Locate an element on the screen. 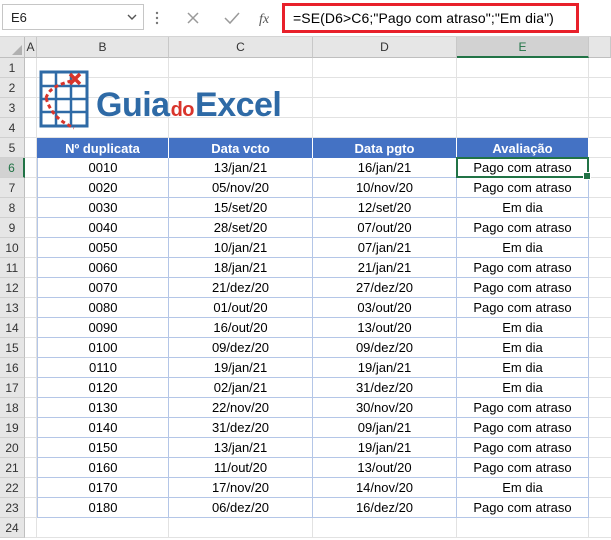  table-cell: 07/out/20 is located at coordinates (385, 228).